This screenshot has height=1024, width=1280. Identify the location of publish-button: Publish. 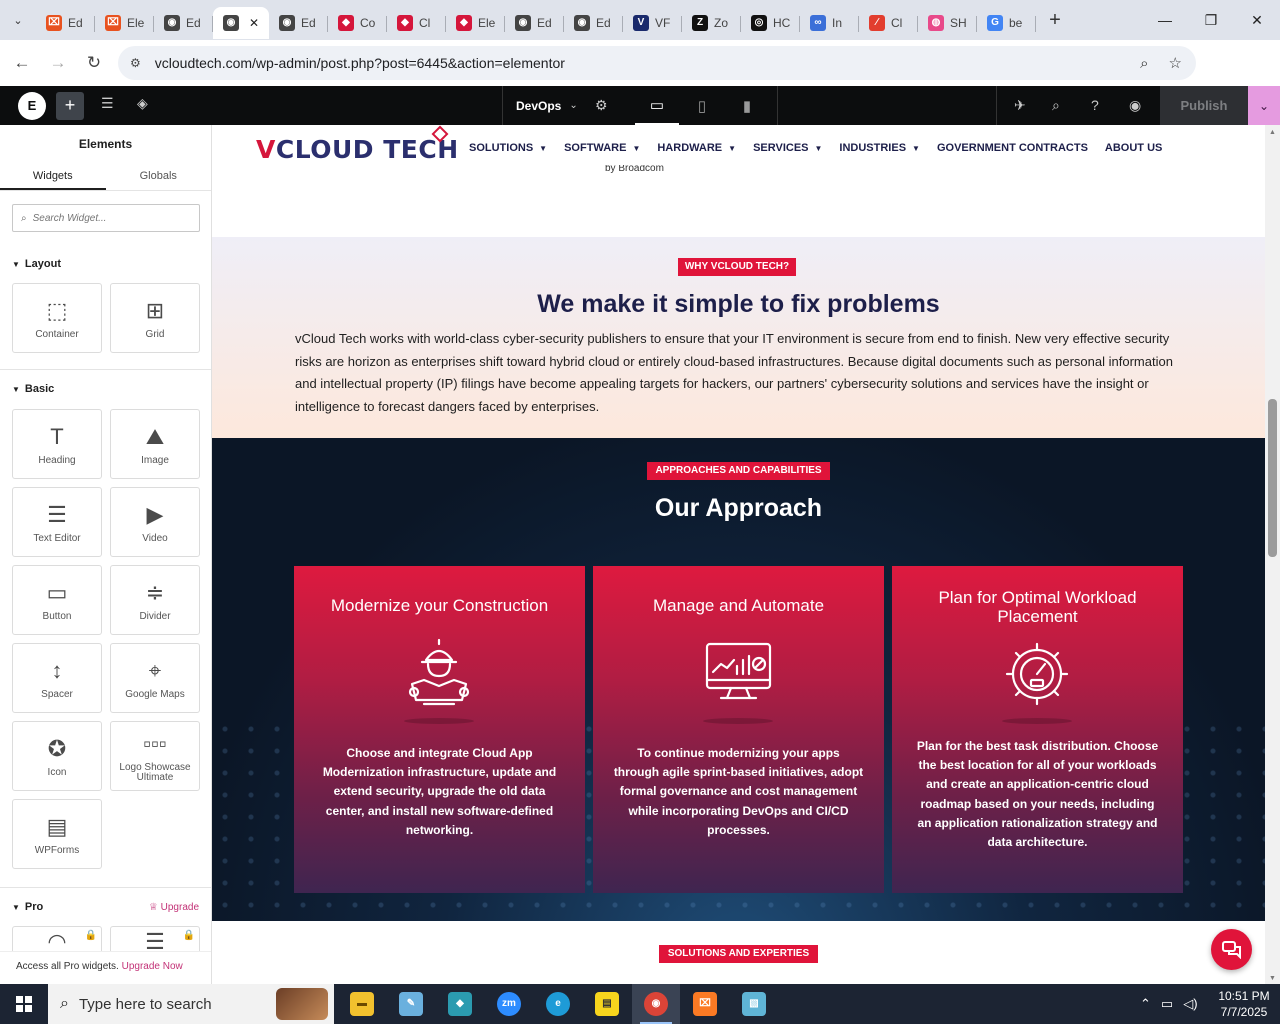
(1204, 105).